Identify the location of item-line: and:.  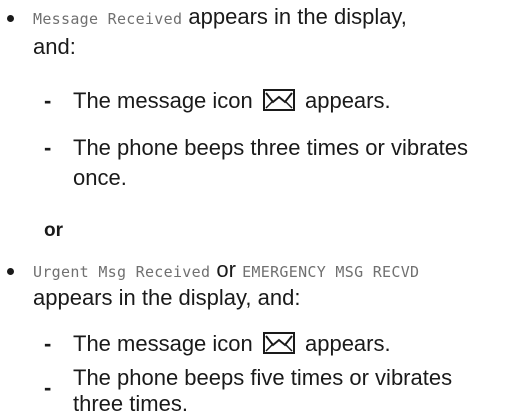
(54, 46).